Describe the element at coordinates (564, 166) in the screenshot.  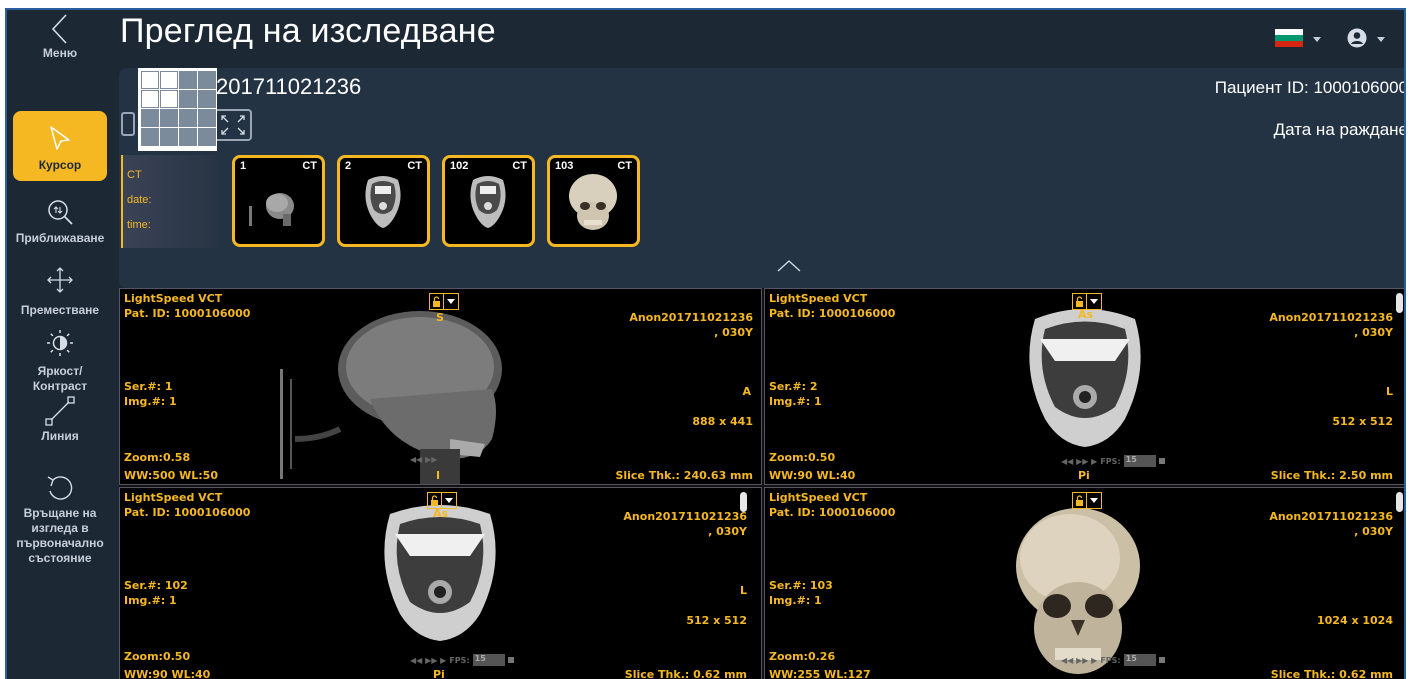
I see `thumbnail-number: 103` at that location.